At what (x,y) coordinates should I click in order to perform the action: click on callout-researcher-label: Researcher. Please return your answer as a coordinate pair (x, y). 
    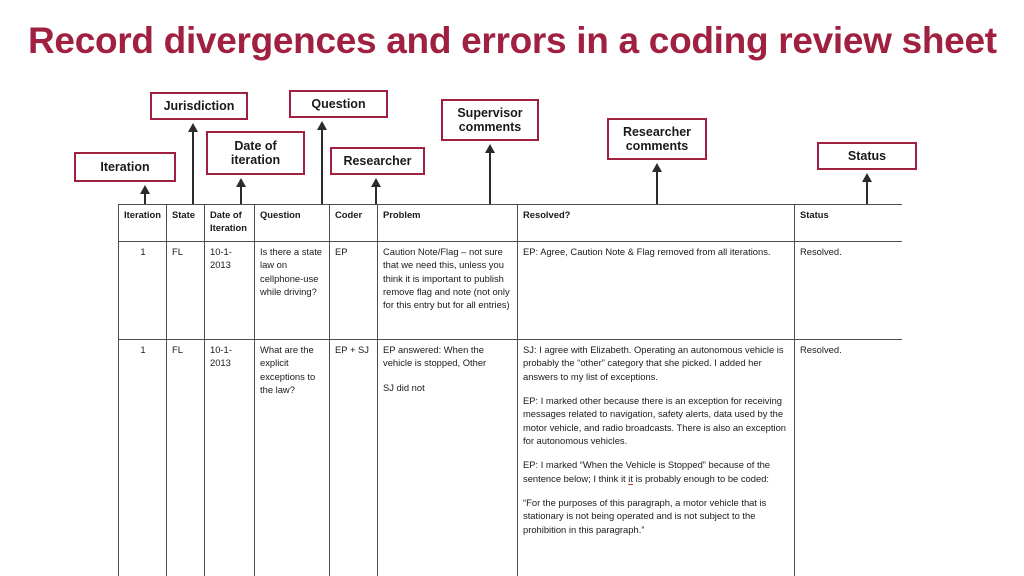
    Looking at the image, I should click on (377, 160).